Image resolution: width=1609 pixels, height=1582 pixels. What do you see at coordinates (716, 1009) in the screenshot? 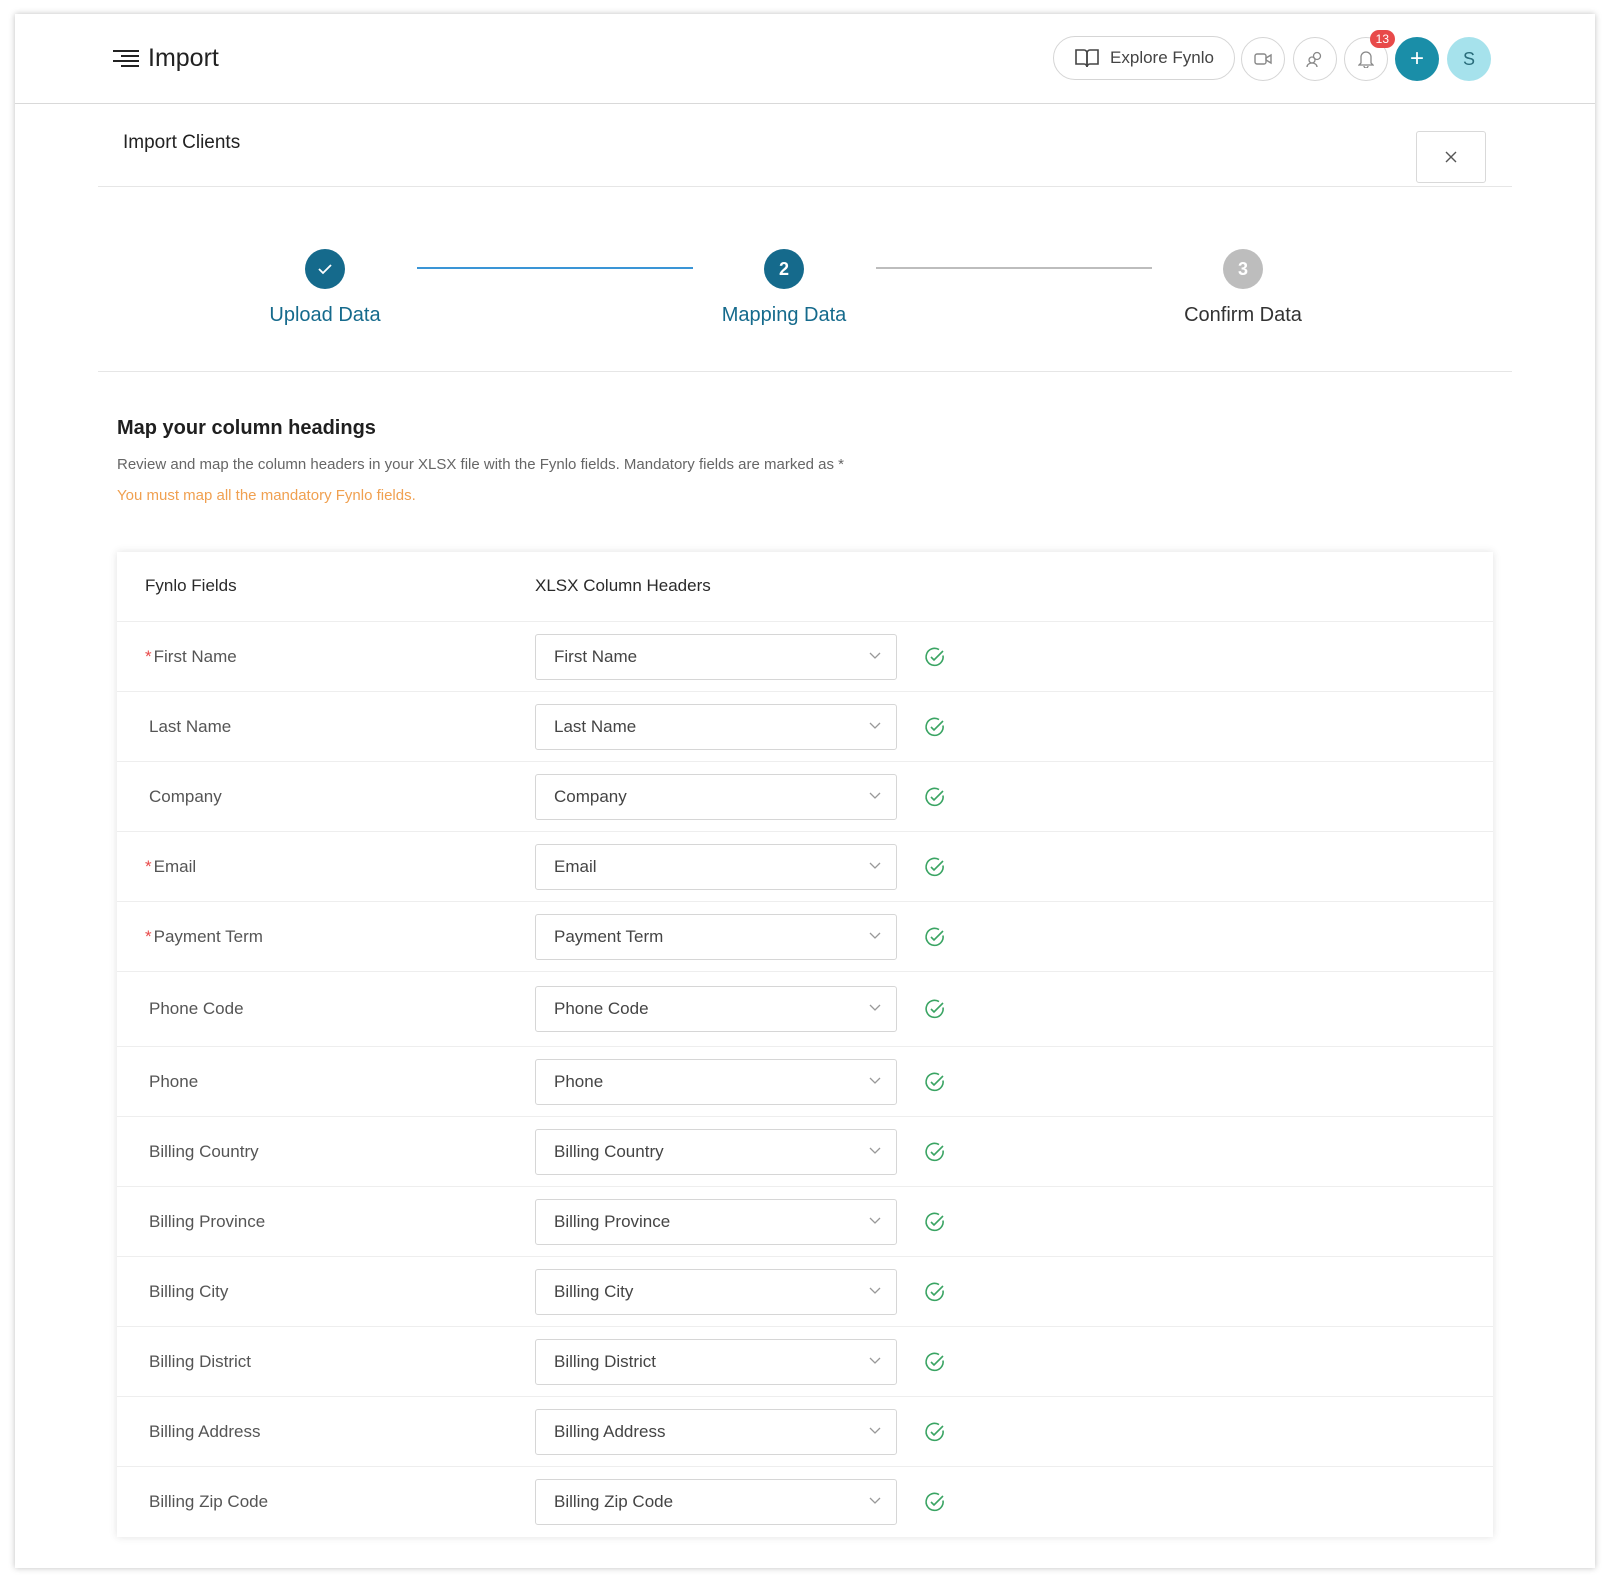
I see `column-header-select: Phone Code` at bounding box center [716, 1009].